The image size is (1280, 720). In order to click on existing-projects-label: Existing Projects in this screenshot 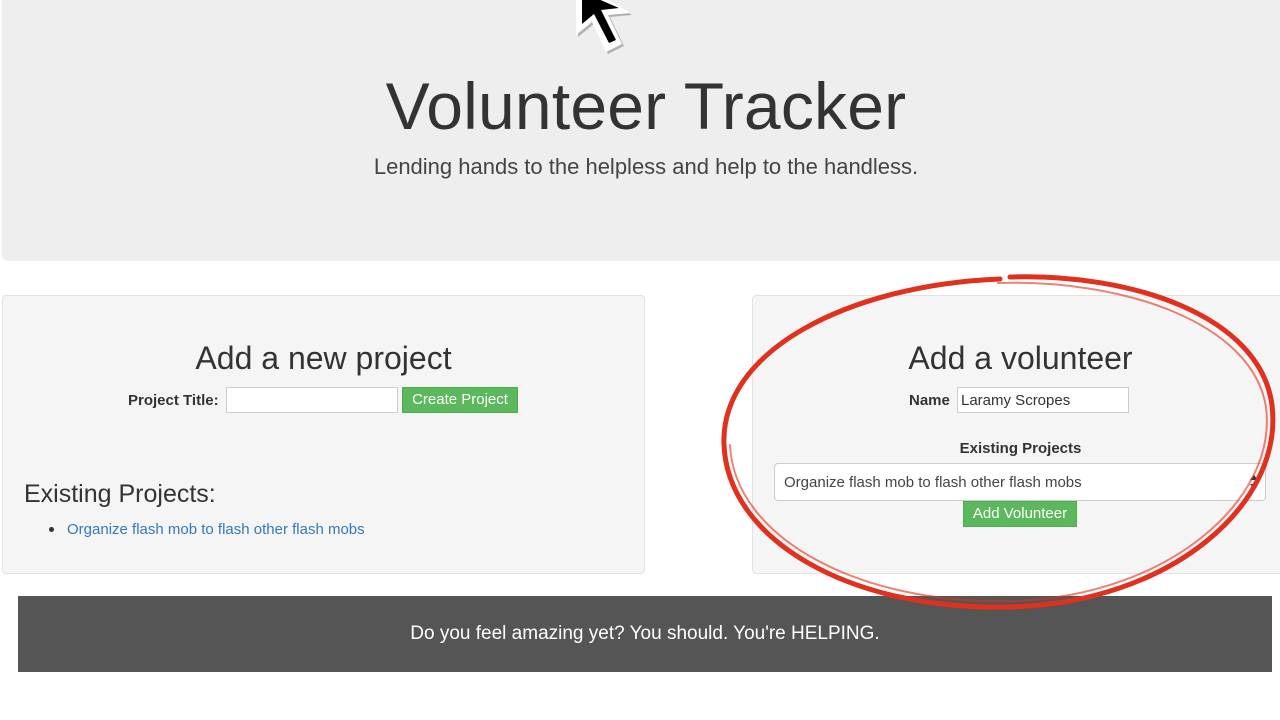, I will do `click(1020, 448)`.